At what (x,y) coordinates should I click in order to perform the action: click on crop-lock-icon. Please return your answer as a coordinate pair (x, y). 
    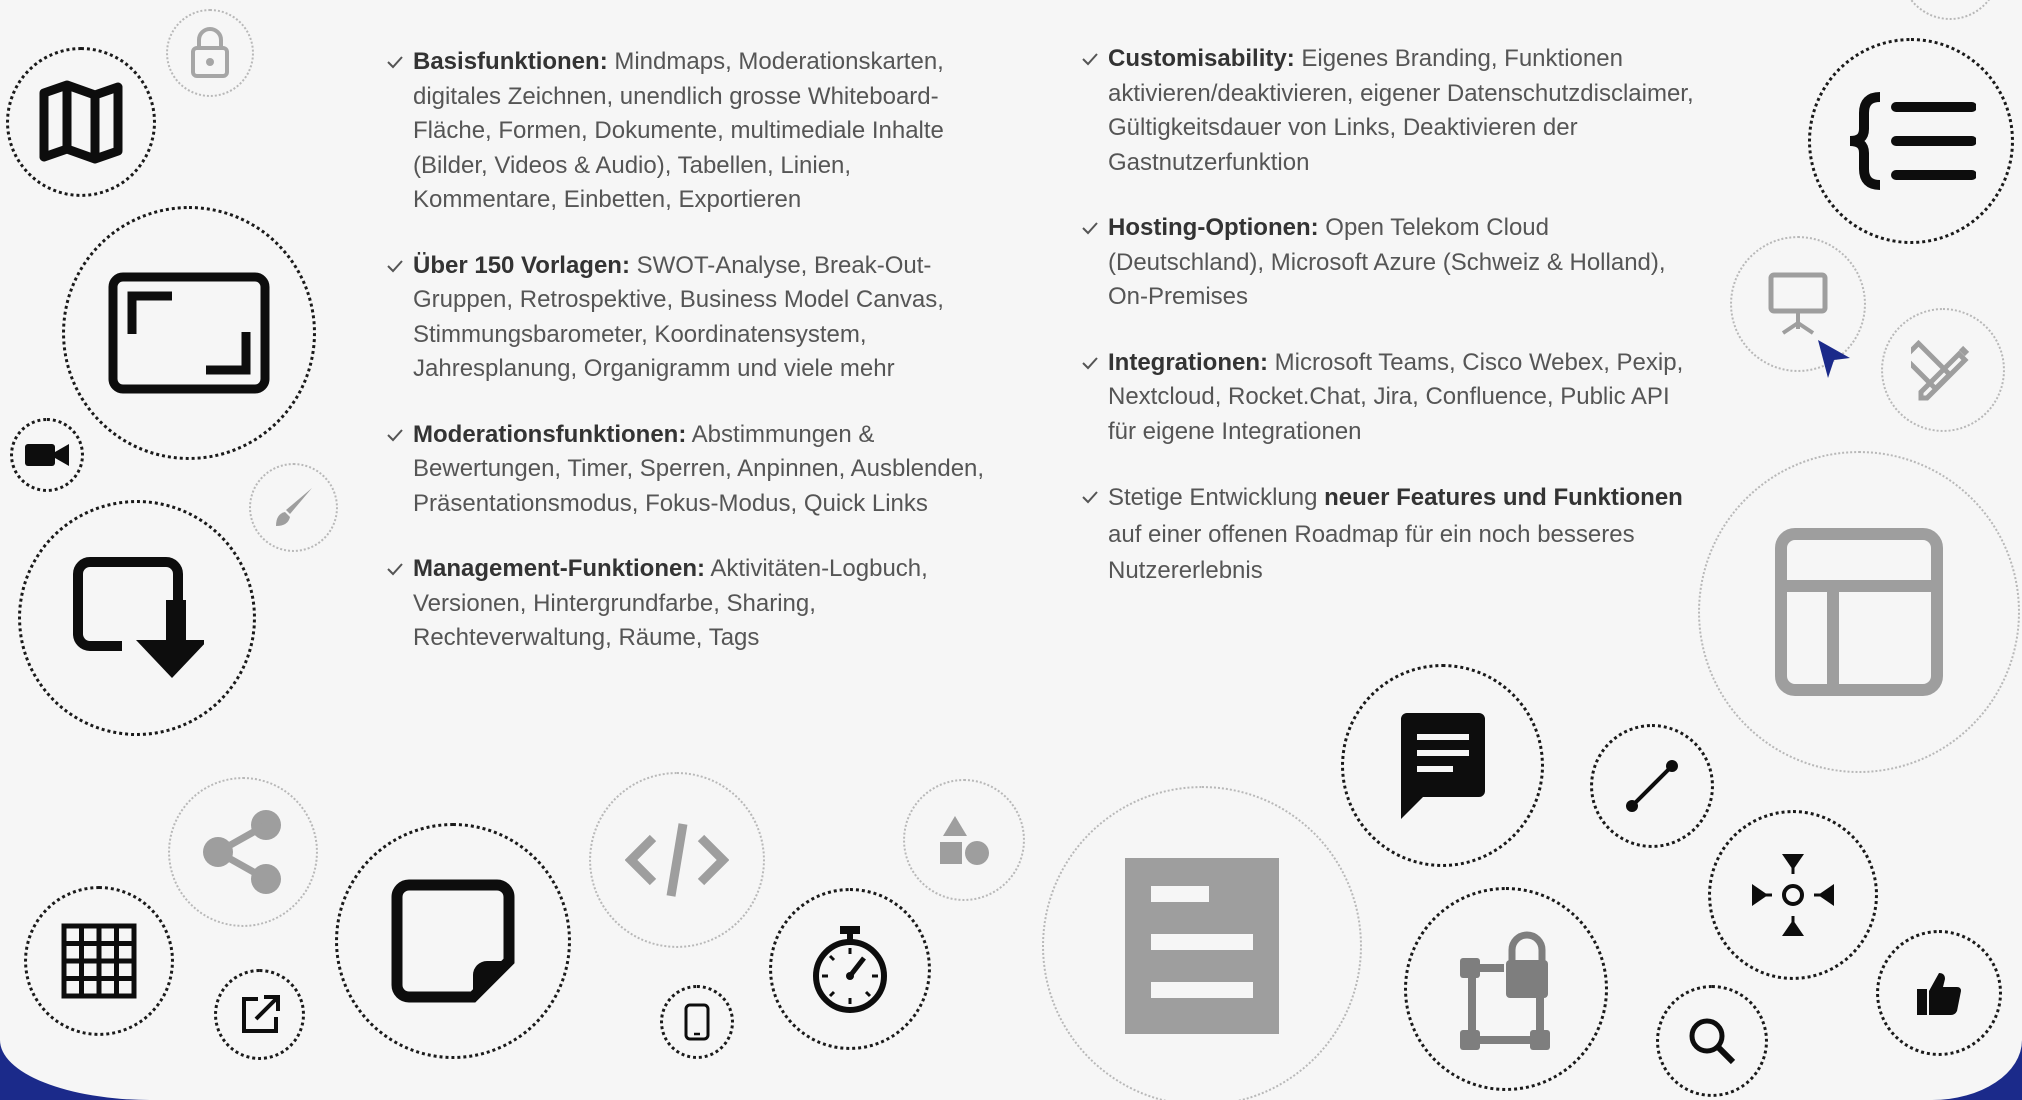
    Looking at the image, I should click on (1505, 990).